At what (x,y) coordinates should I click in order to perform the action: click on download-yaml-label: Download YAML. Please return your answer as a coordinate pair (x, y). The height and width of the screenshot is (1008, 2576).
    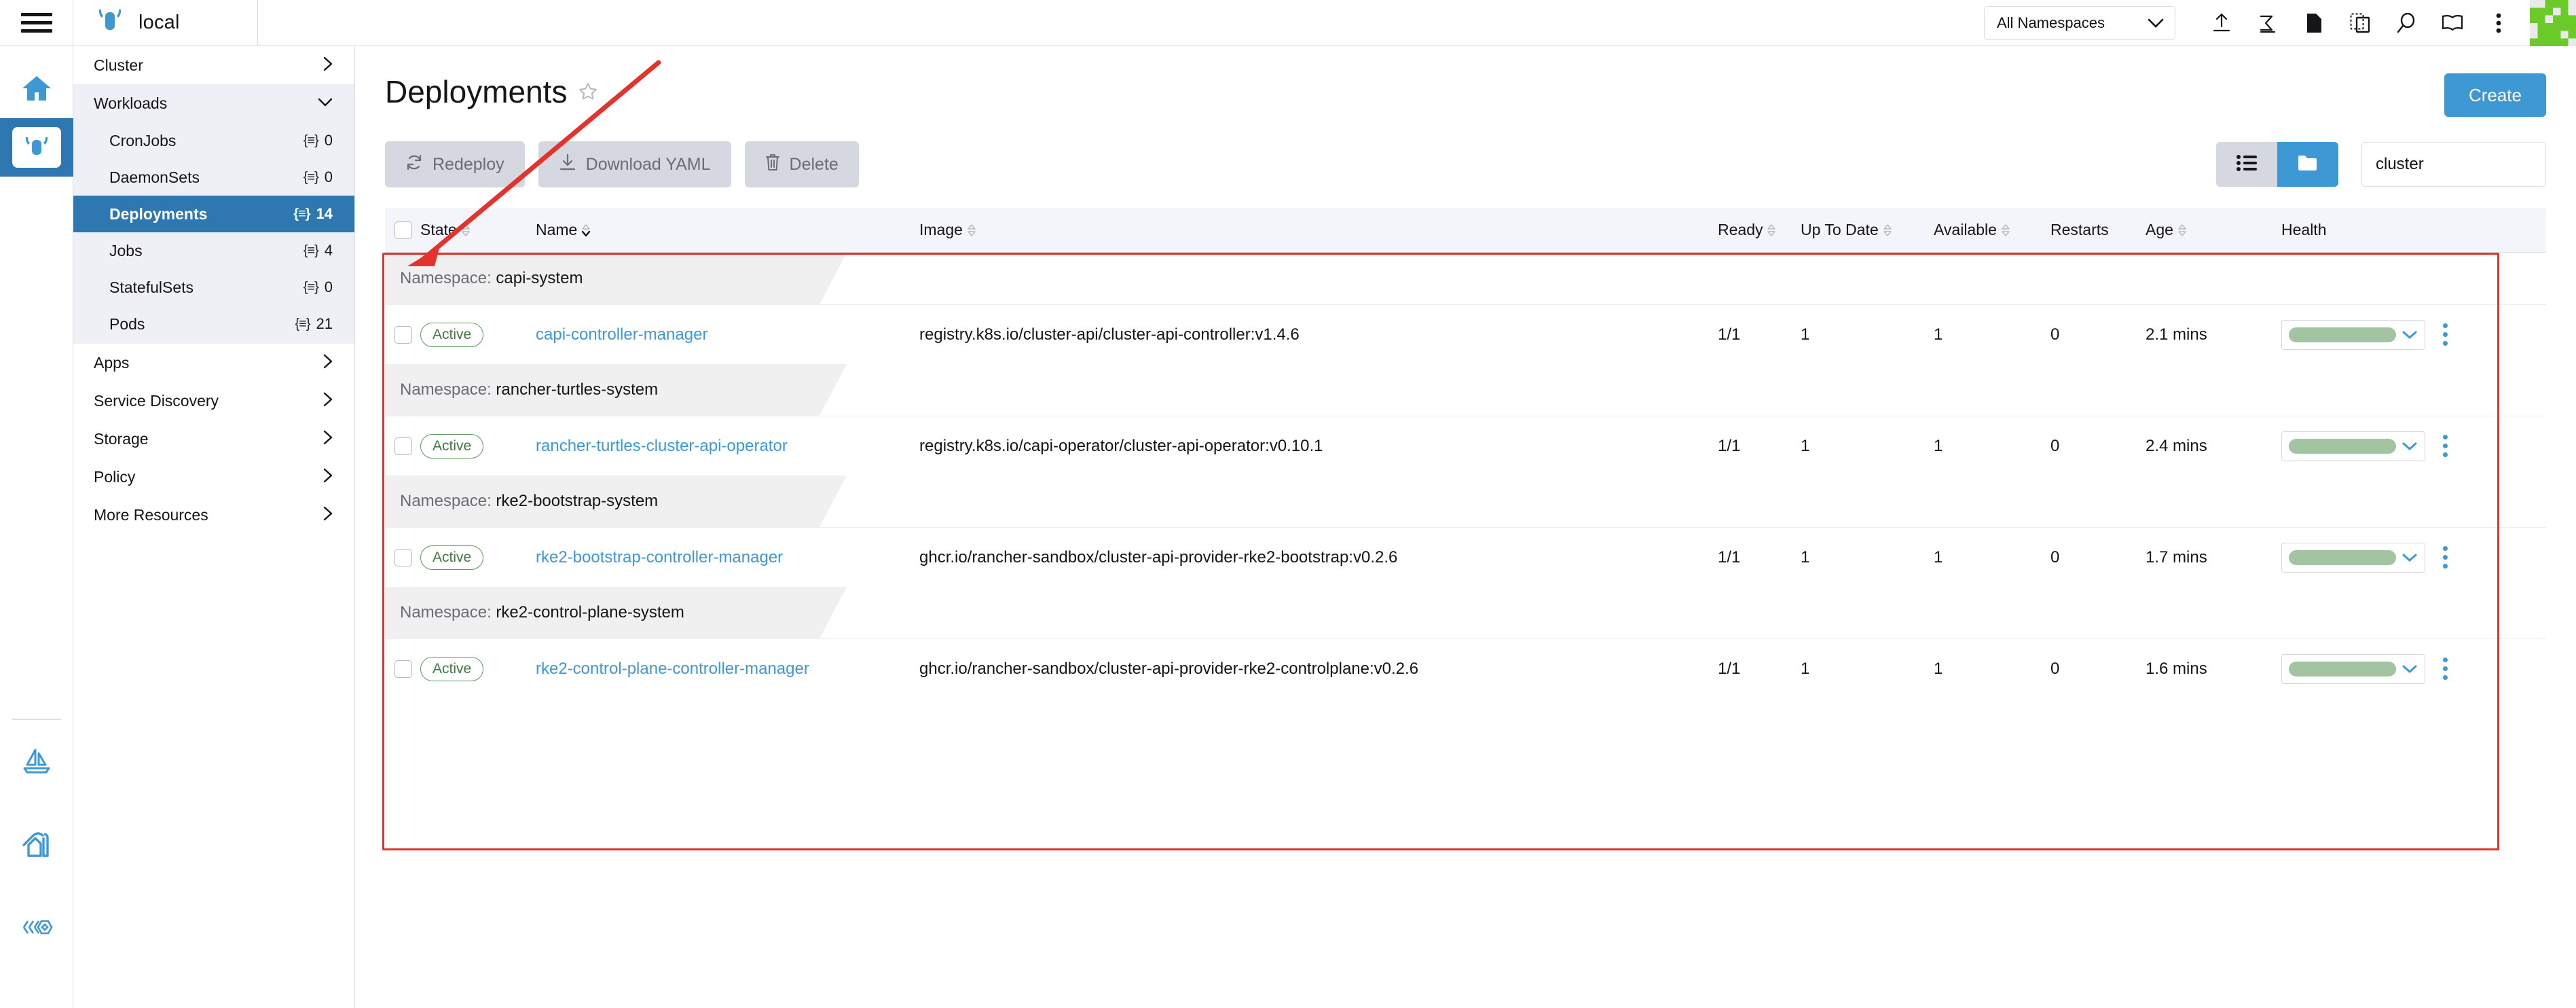
    Looking at the image, I should click on (648, 164).